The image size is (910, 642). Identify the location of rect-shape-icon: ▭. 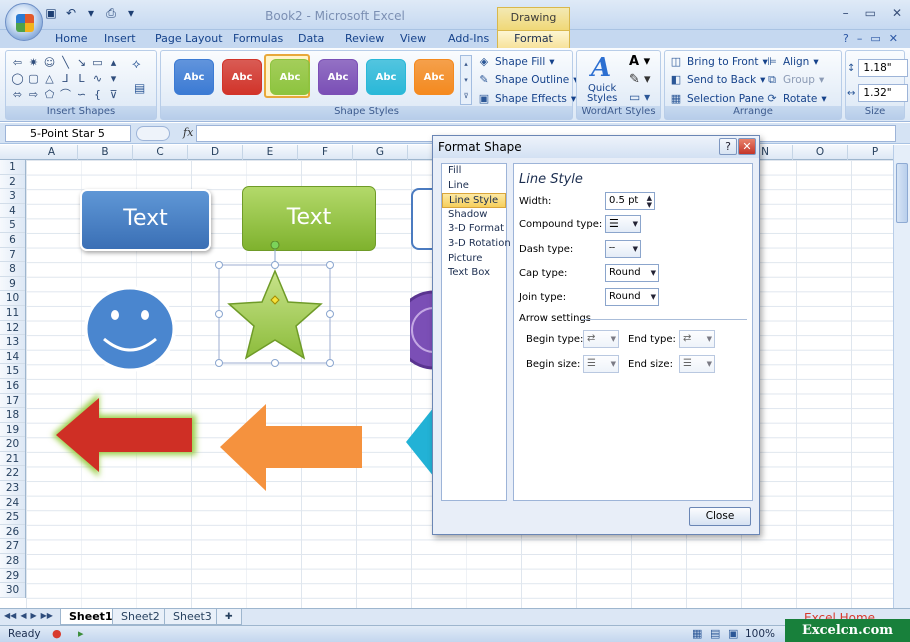
(97, 62).